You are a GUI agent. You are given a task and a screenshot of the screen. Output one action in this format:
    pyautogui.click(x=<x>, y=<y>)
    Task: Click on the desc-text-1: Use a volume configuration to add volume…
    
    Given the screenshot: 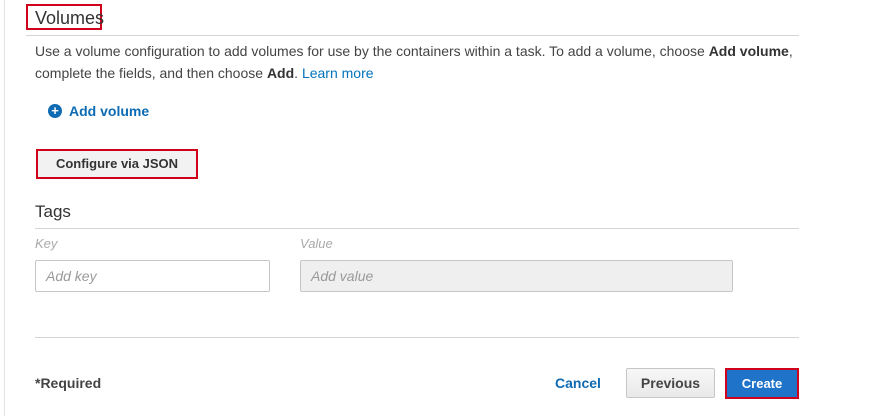 What is the action you would take?
    pyautogui.click(x=372, y=51)
    